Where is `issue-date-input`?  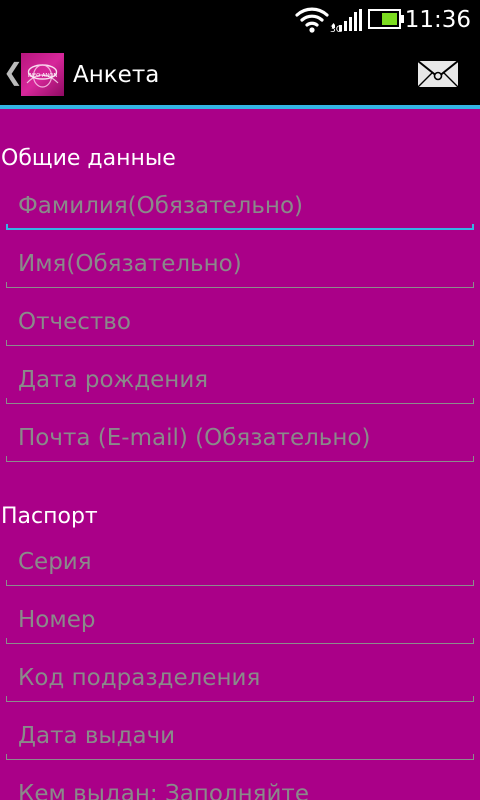 issue-date-input is located at coordinates (240, 736).